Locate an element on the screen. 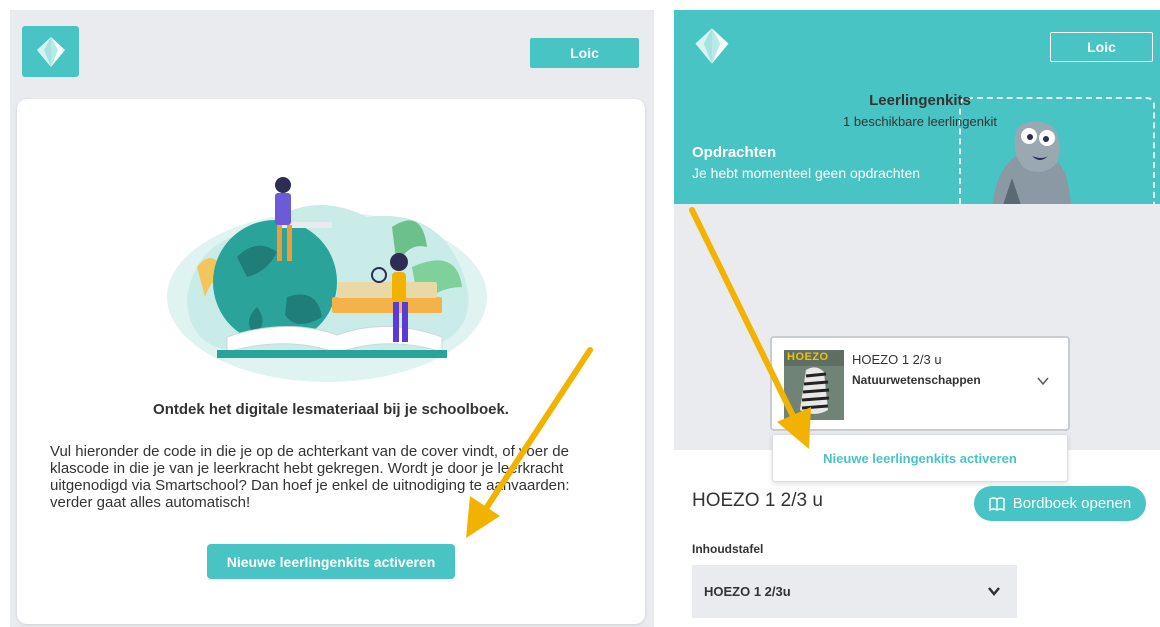  kit-cover-image: HOEZO is located at coordinates (814, 385).